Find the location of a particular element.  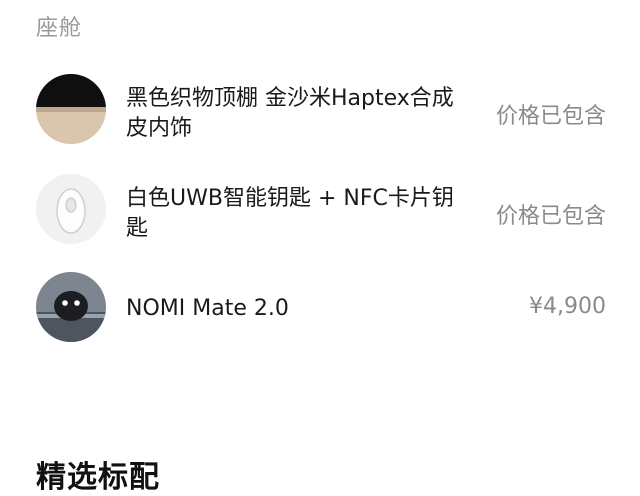

list-item: 白色UWB智能钥匙 + NFC卡片钥匙 价格已包含 is located at coordinates (321, 210).